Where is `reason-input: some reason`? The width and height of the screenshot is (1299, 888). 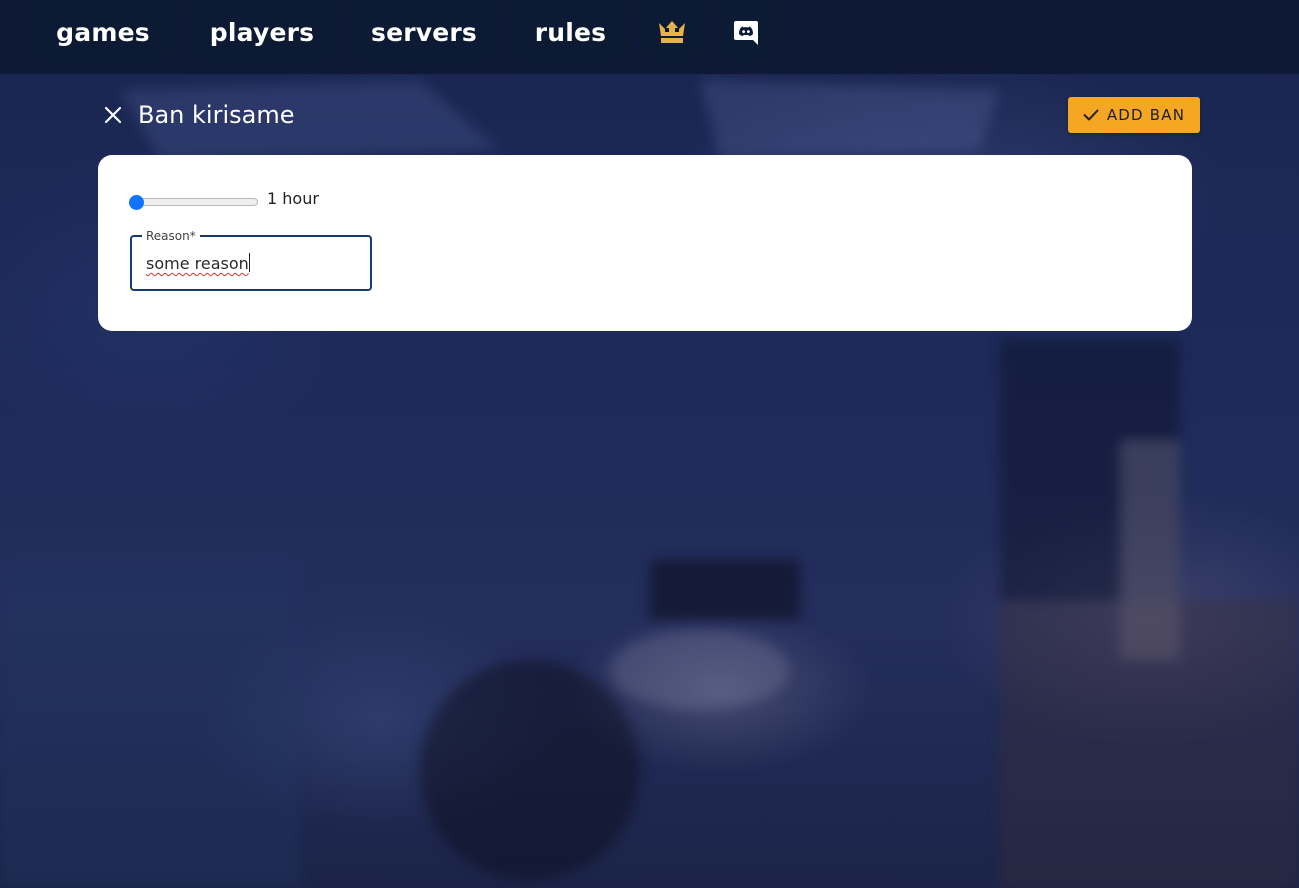
reason-input: some reason is located at coordinates (251, 264).